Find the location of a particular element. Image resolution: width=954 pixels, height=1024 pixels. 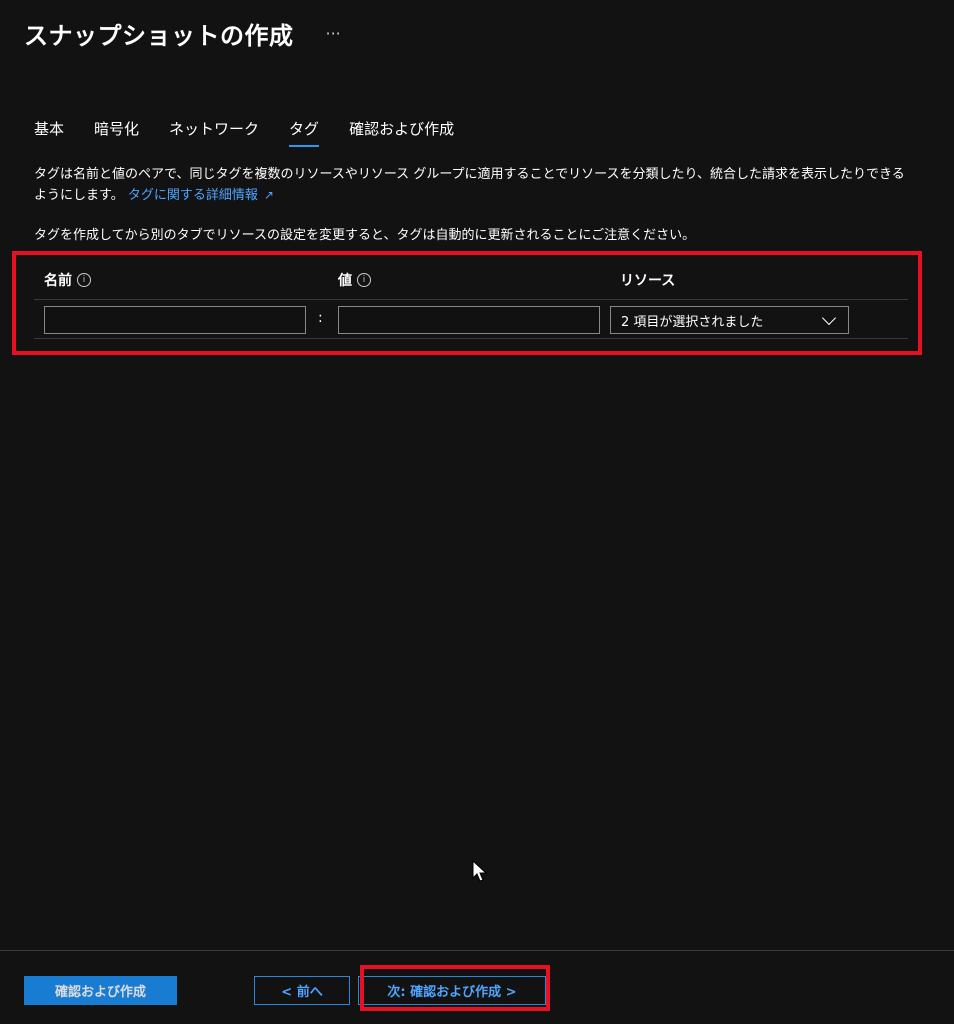

review-create-button: 確認および作成 is located at coordinates (100, 990).